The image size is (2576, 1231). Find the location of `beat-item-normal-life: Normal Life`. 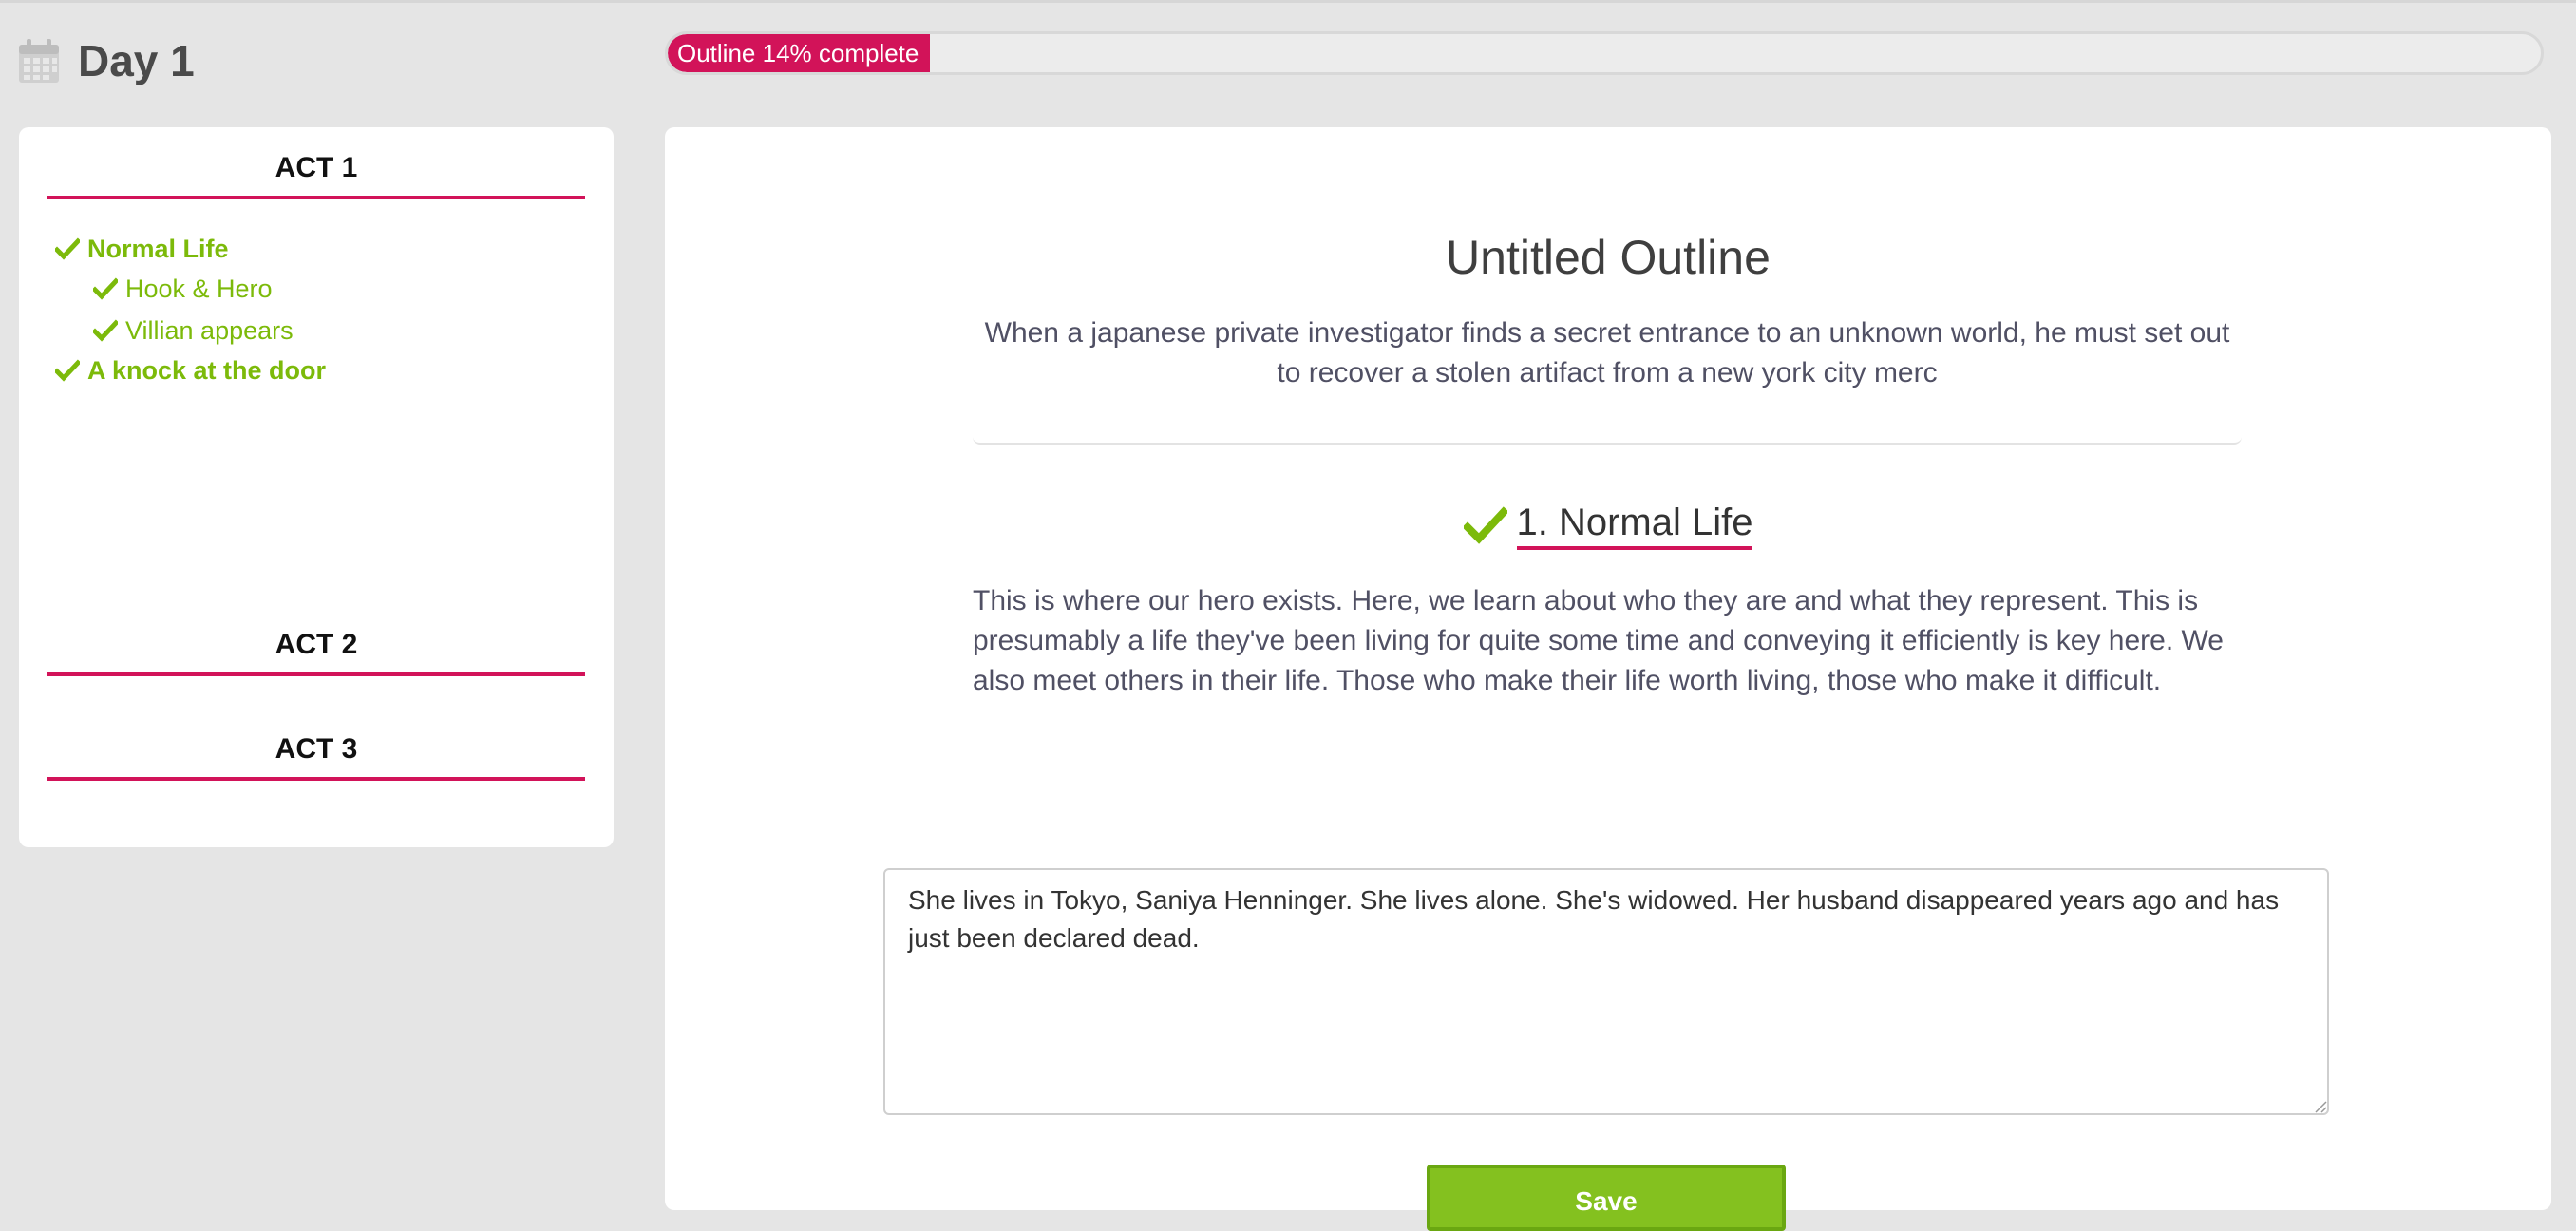

beat-item-normal-life: Normal Life is located at coordinates (190, 249).